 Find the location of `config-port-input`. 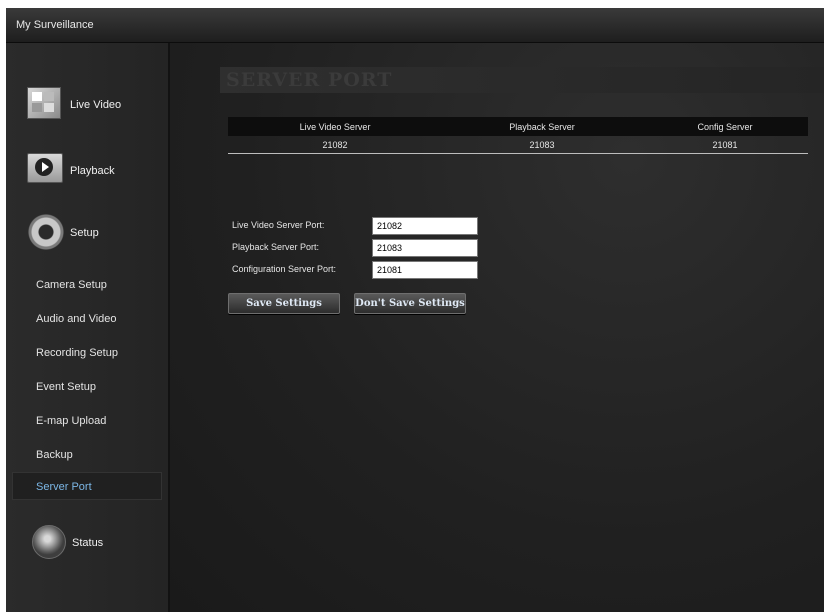

config-port-input is located at coordinates (425, 270).